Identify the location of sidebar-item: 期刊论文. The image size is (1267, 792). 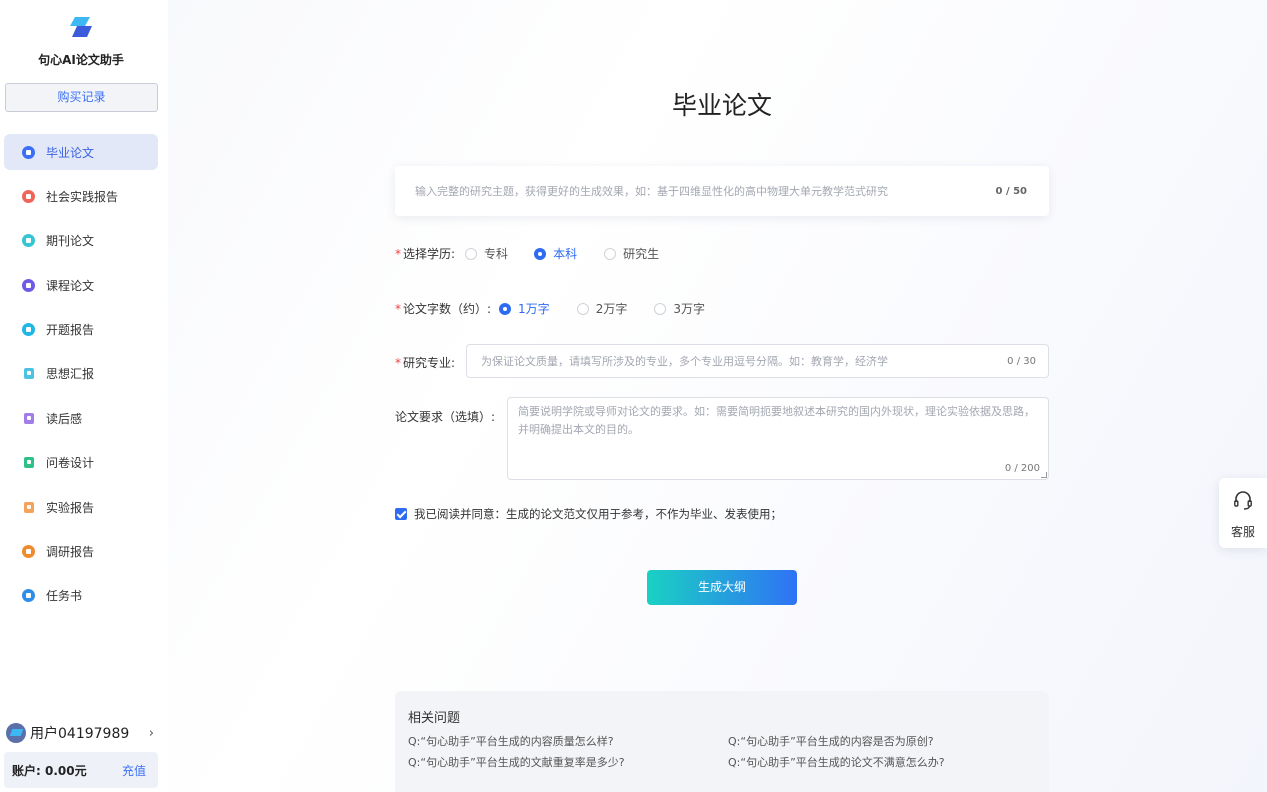
(81, 241).